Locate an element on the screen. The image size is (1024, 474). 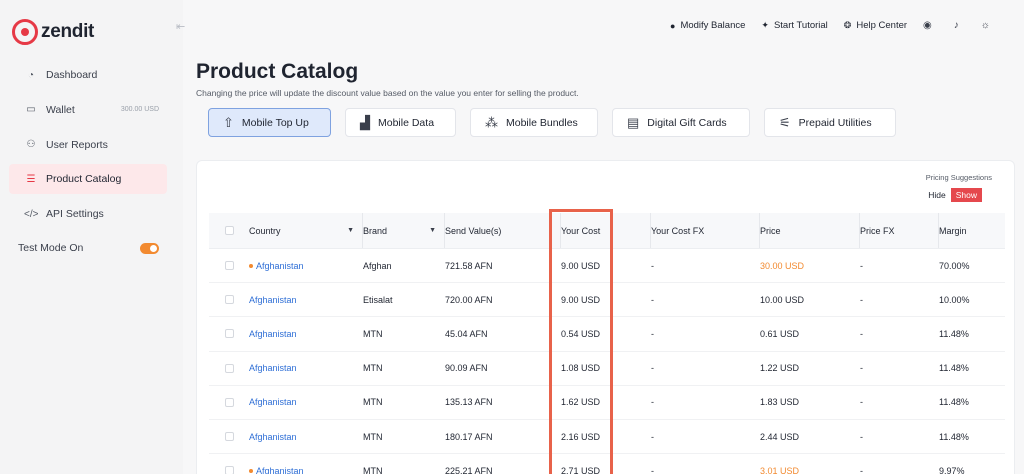
help-center-button: ❂ Help Center is located at coordinates (875, 25).